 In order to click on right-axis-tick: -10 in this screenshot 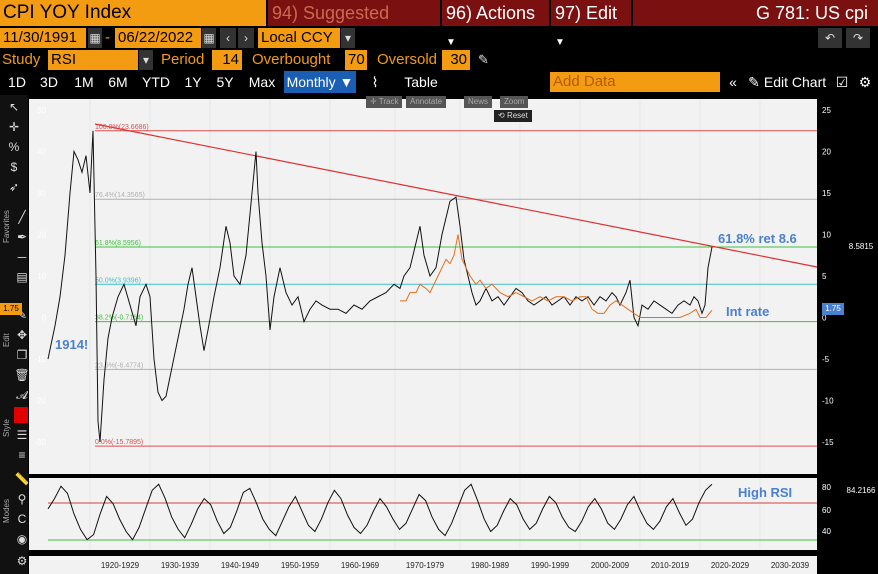, I will do `click(828, 401)`.